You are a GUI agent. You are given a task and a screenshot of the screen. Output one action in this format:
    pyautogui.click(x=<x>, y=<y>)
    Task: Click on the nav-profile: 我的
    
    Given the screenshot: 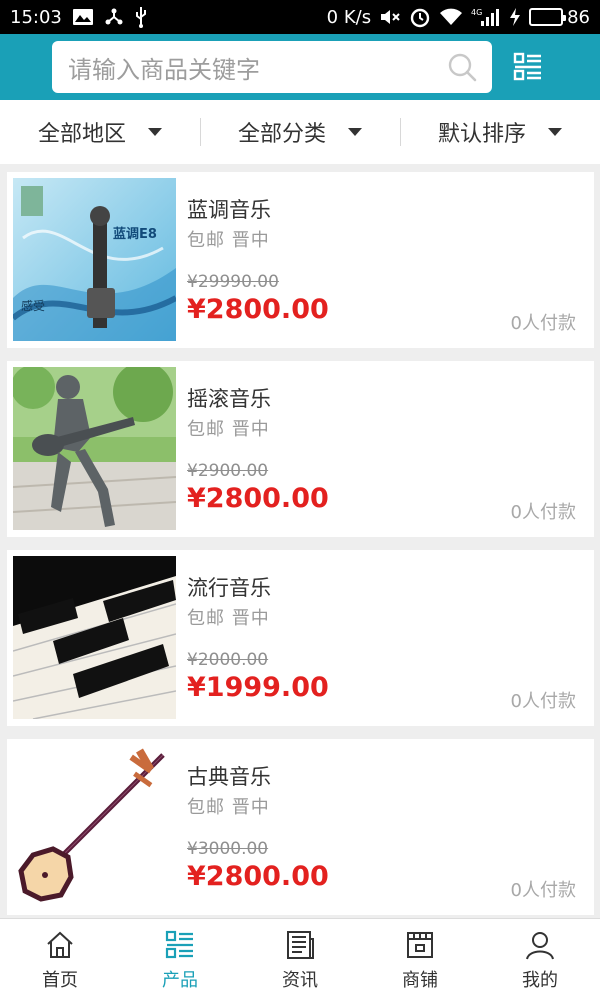 What is the action you would take?
    pyautogui.click(x=540, y=959)
    